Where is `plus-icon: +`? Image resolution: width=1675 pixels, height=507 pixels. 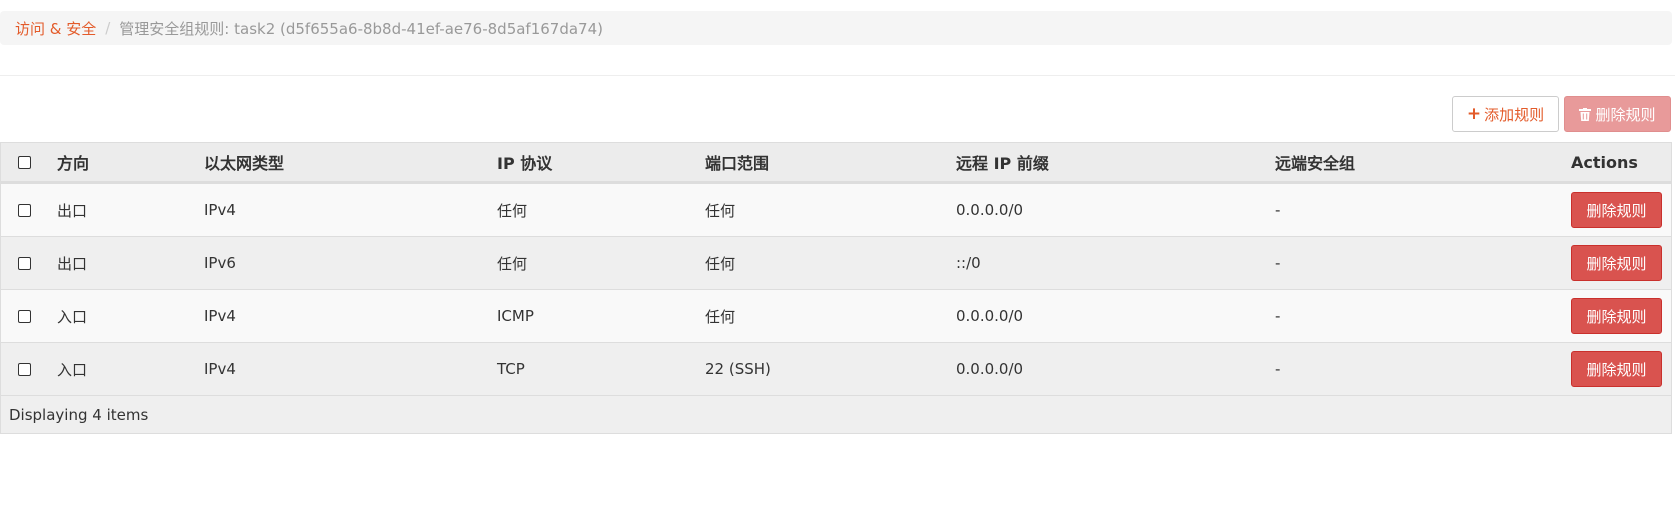
plus-icon: + is located at coordinates (1474, 114).